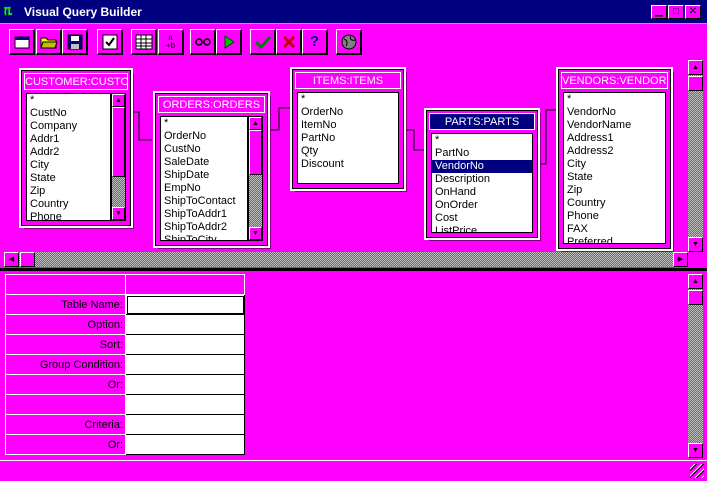 The height and width of the screenshot is (481, 707). I want to click on cancel-button, so click(289, 42).